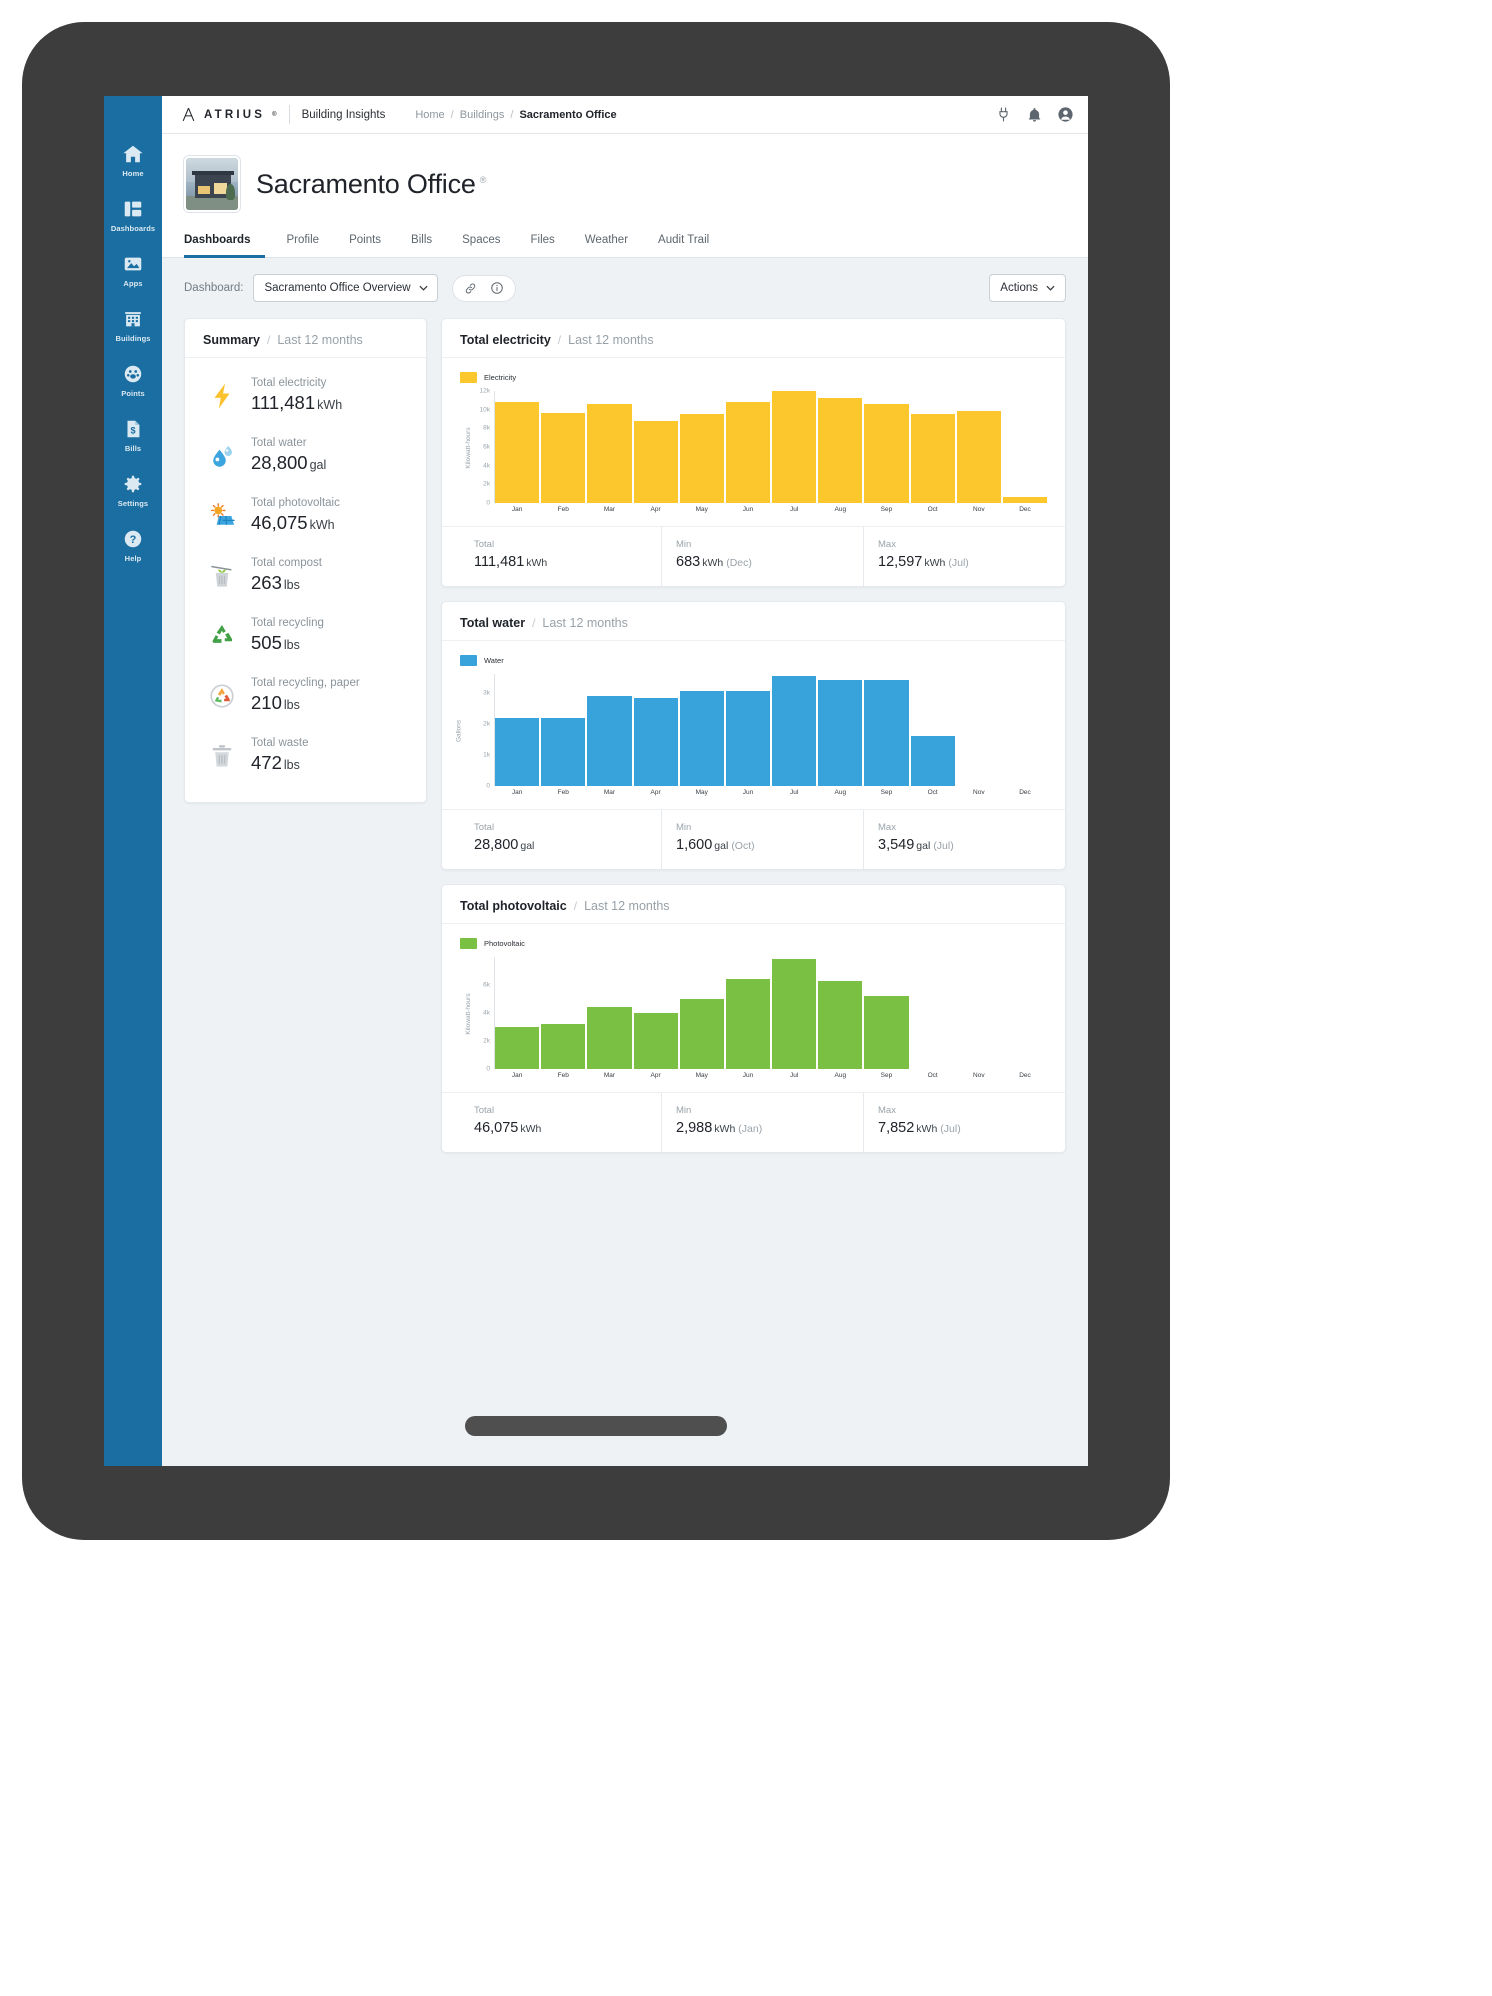  I want to click on link-icon, so click(471, 288).